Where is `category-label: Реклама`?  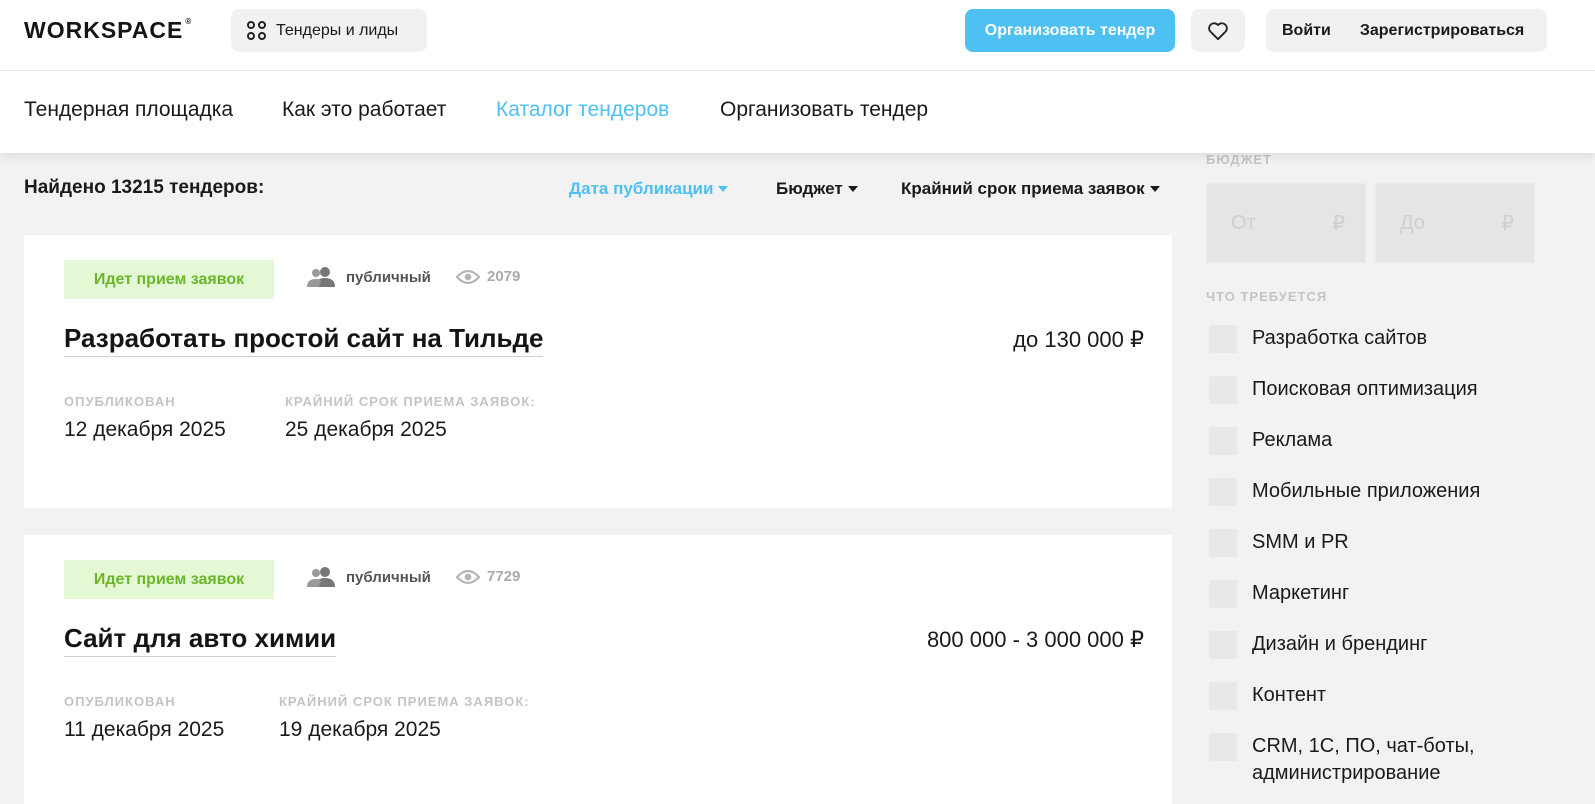 category-label: Реклама is located at coordinates (1292, 440).